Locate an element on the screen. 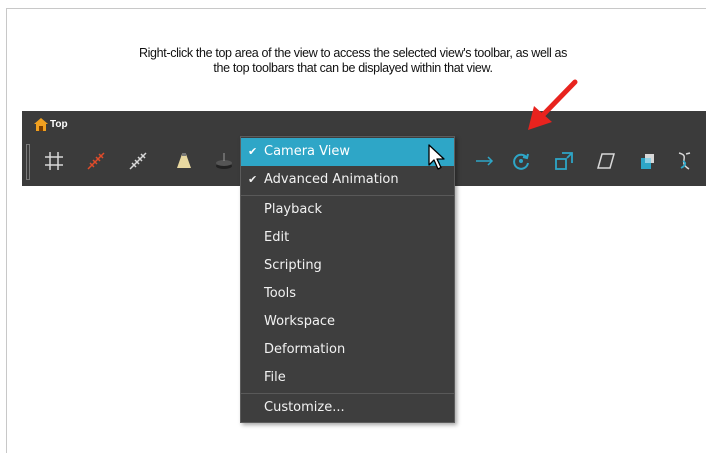  white-ruler-icon is located at coordinates (138, 161).